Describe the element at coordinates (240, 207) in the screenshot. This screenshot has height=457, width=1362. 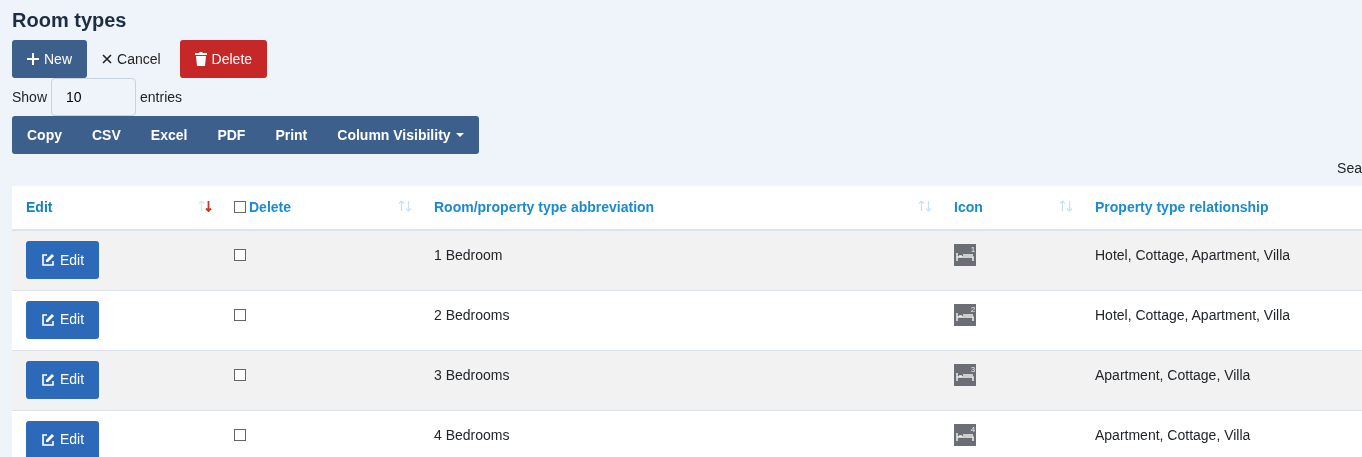
I see `select-all-checkbox` at that location.